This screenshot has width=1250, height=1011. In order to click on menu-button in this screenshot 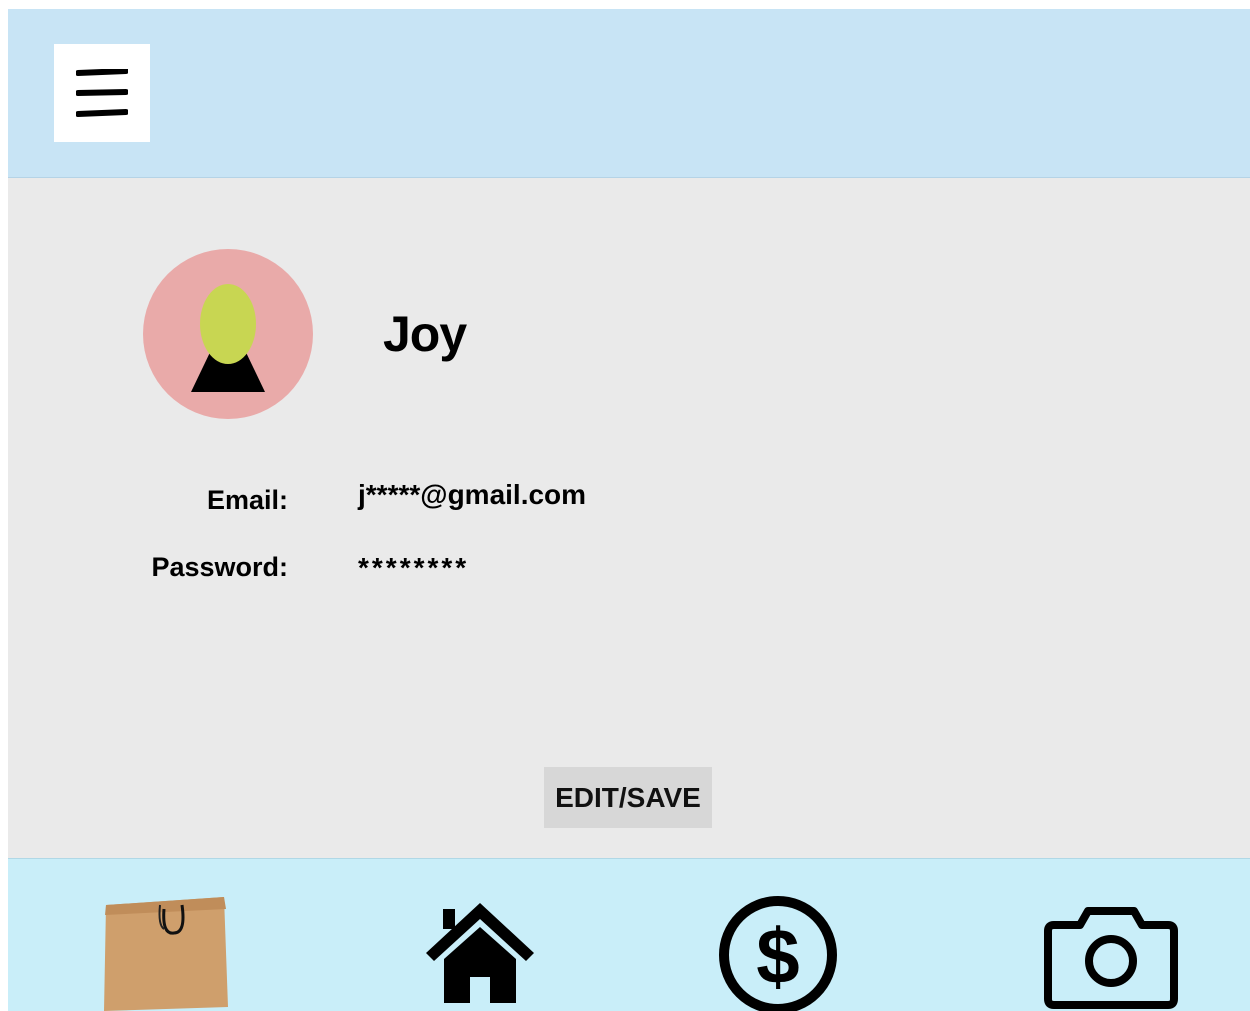, I will do `click(102, 93)`.